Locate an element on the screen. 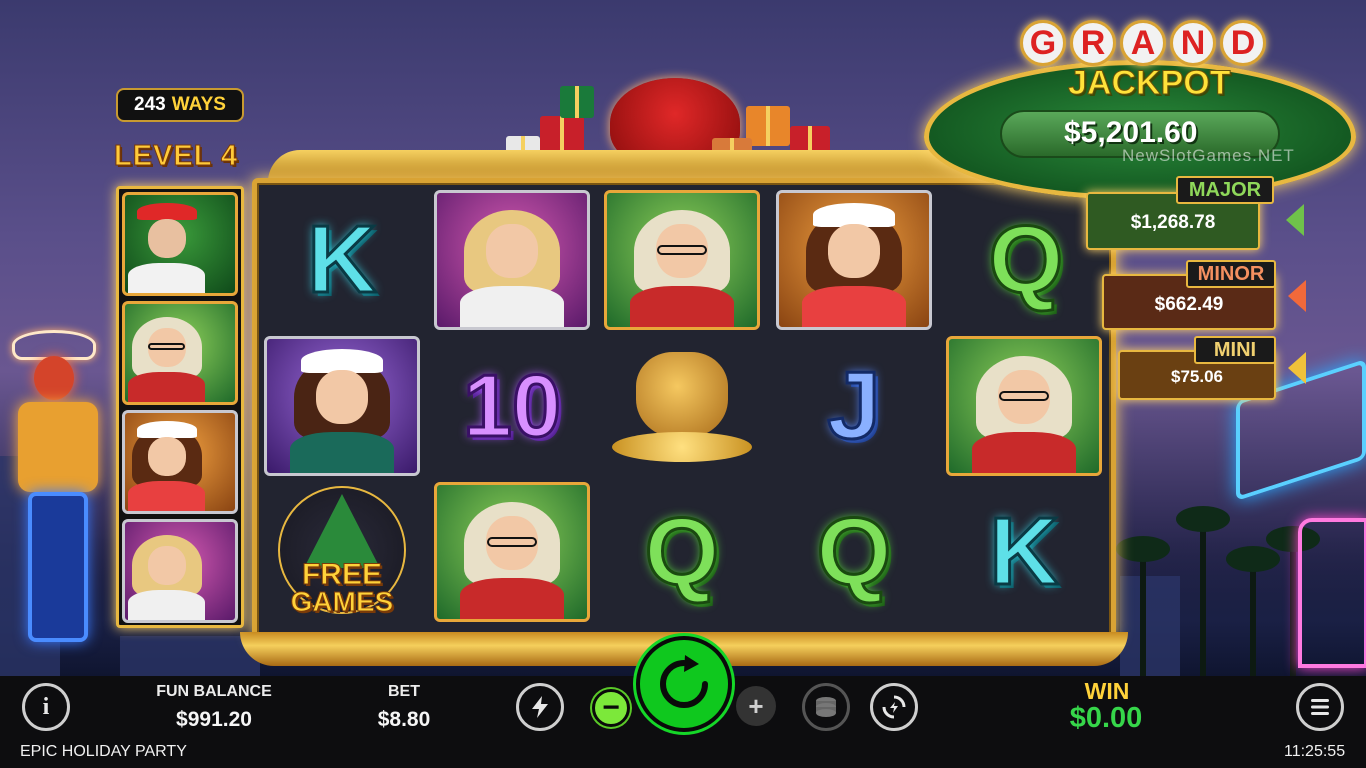 The image size is (1366, 768). symbol-free-games: FREE GAMES is located at coordinates (342, 554).